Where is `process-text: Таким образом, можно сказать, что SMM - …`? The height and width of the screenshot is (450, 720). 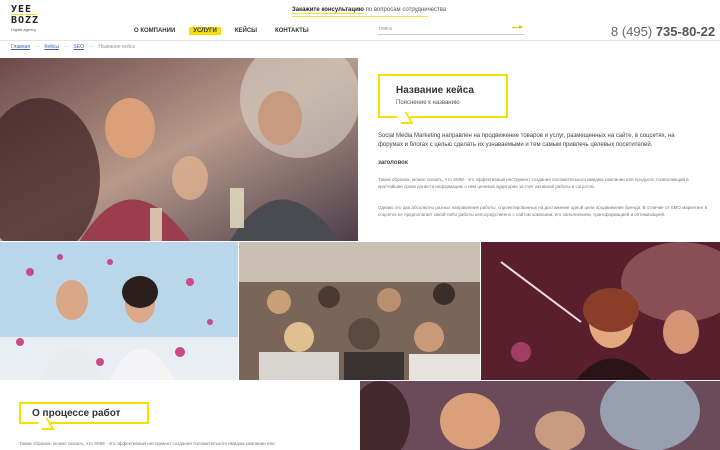
process-text: Таким образом, можно сказать, что SMM - … is located at coordinates (147, 443).